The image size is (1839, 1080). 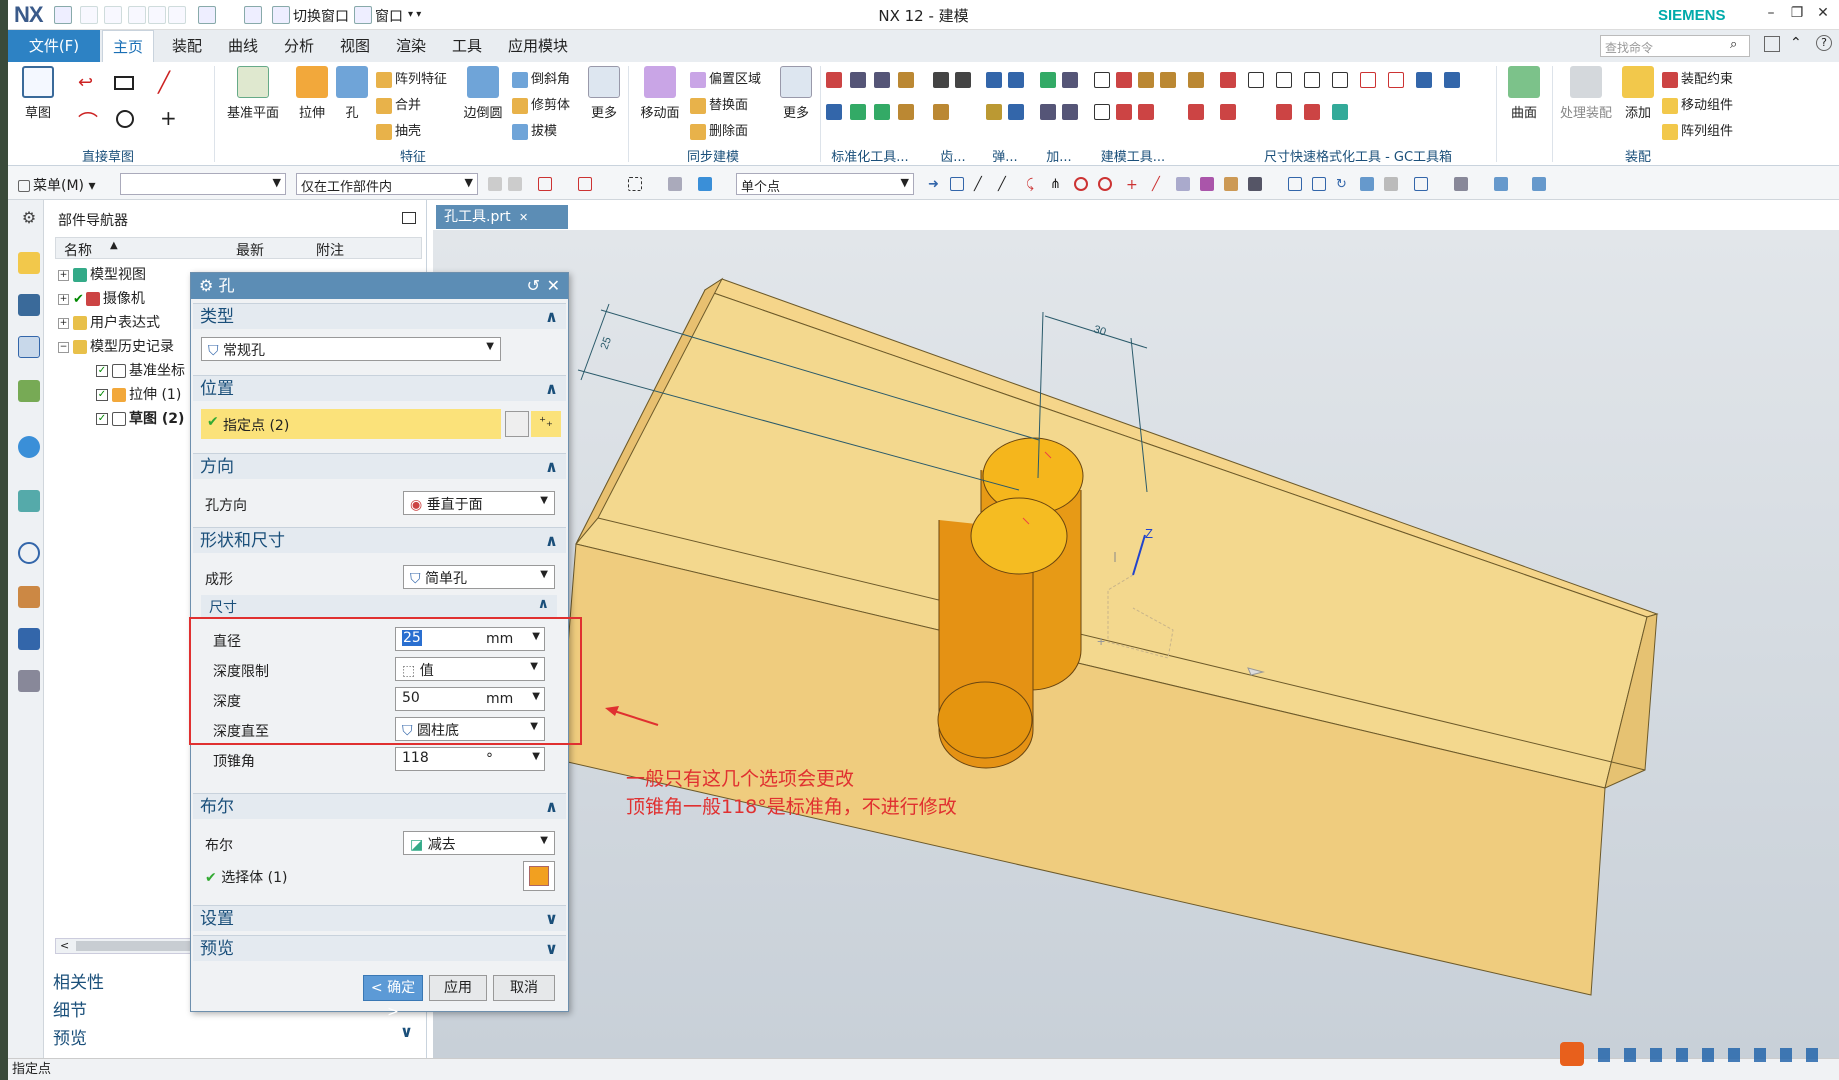 What do you see at coordinates (54, 46) in the screenshot?
I see `tab-file: 文件(F)` at bounding box center [54, 46].